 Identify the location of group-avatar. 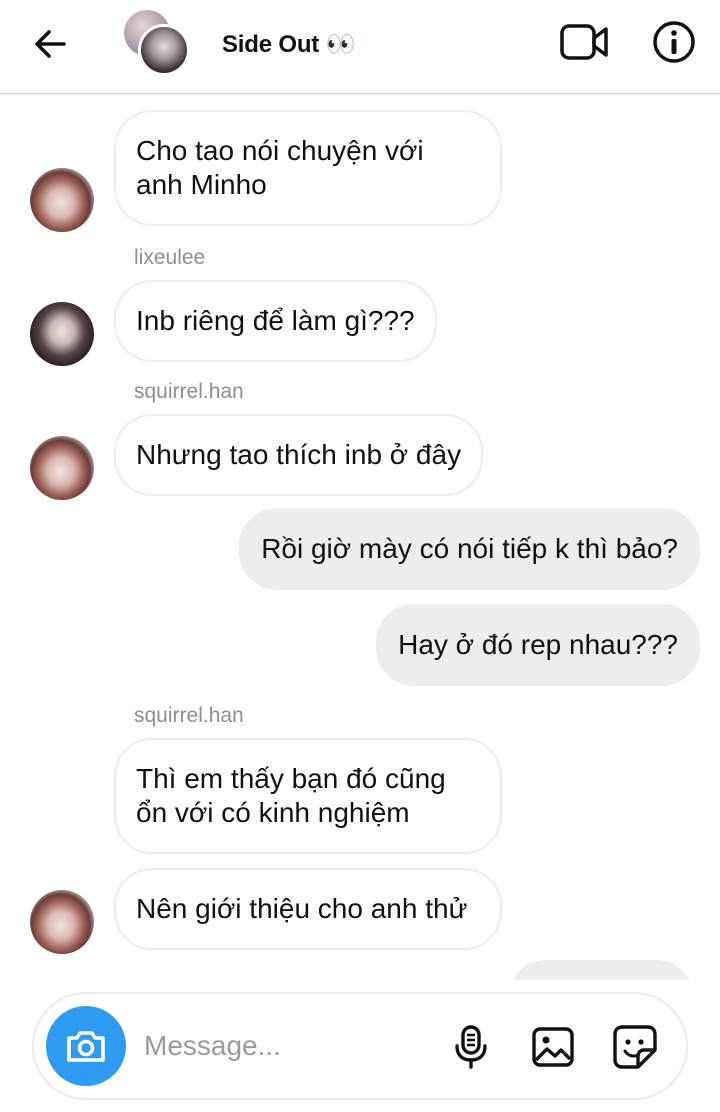
(159, 43).